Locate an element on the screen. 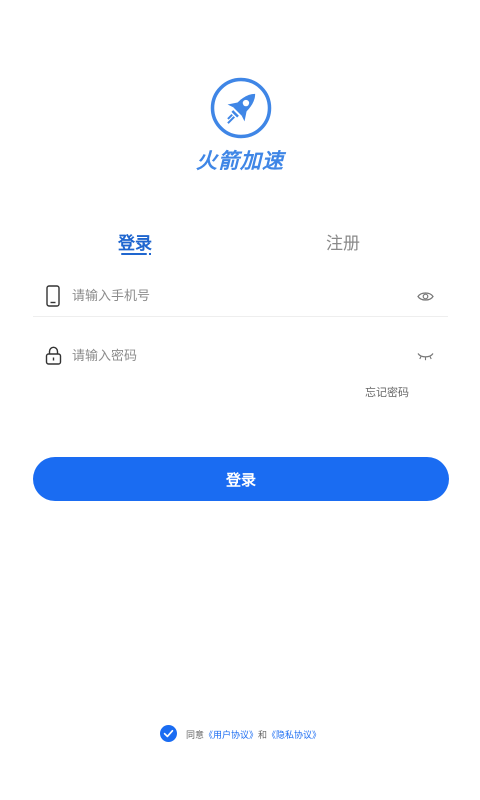  user-agreement-link: 《用户协议》 is located at coordinates (231, 736).